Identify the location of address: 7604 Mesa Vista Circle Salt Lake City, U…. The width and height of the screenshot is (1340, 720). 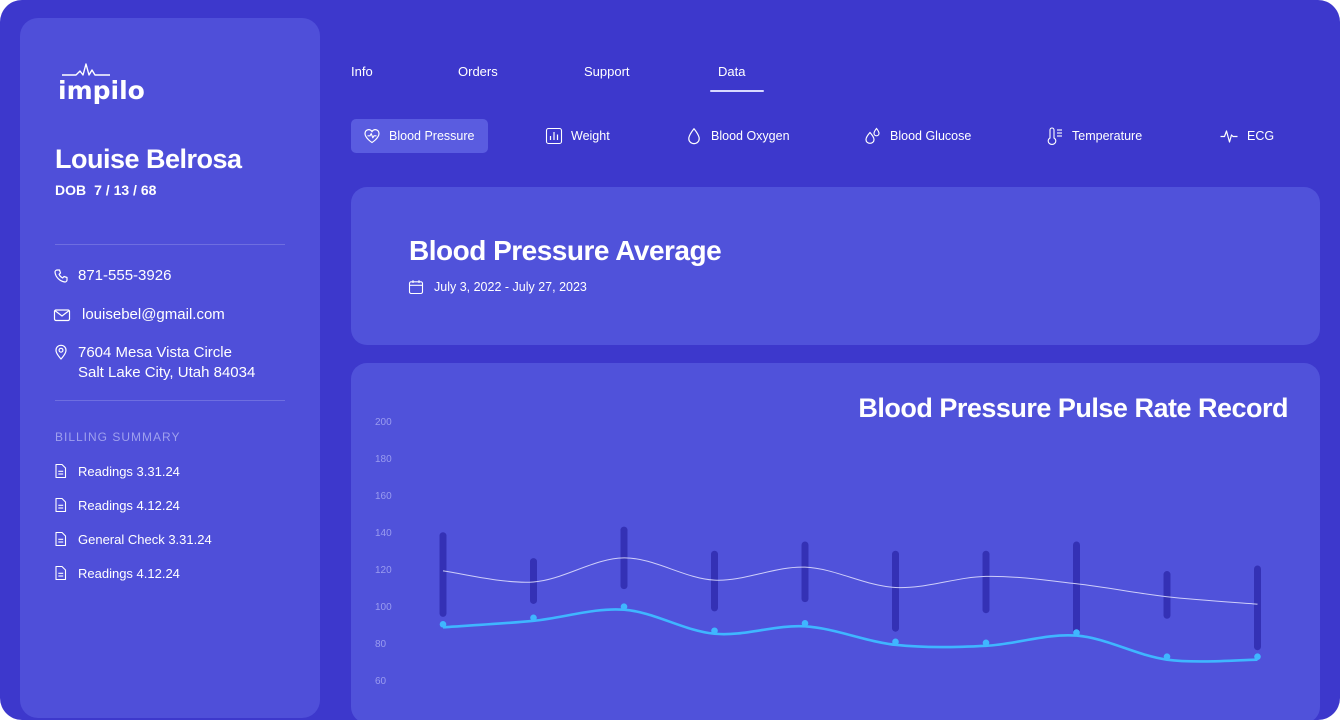
(166, 363).